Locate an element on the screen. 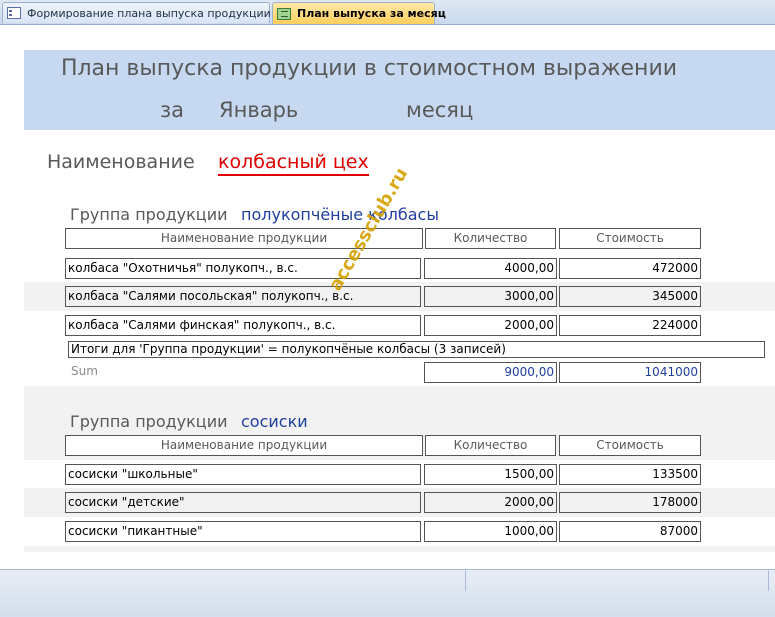  month-value: Январь is located at coordinates (259, 110).